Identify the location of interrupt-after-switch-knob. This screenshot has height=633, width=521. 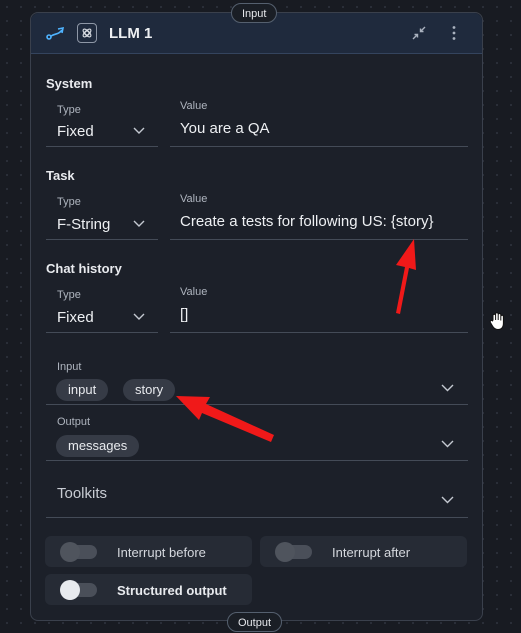
(285, 552).